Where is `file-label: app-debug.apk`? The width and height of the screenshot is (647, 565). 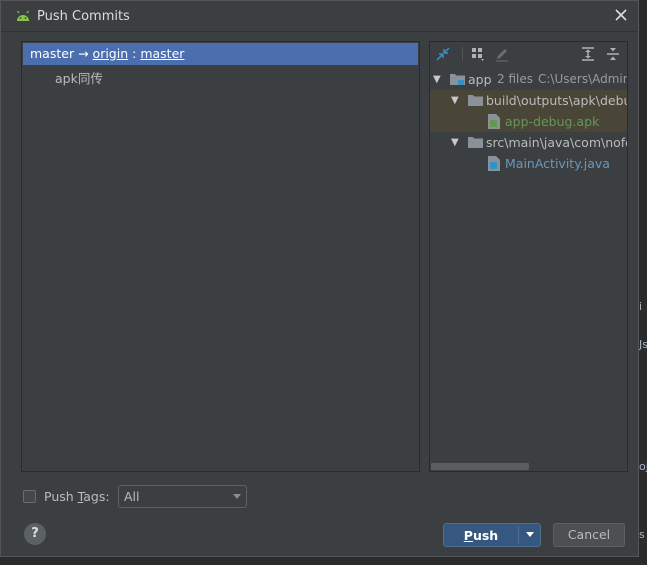 file-label: app-debug.apk is located at coordinates (552, 121).